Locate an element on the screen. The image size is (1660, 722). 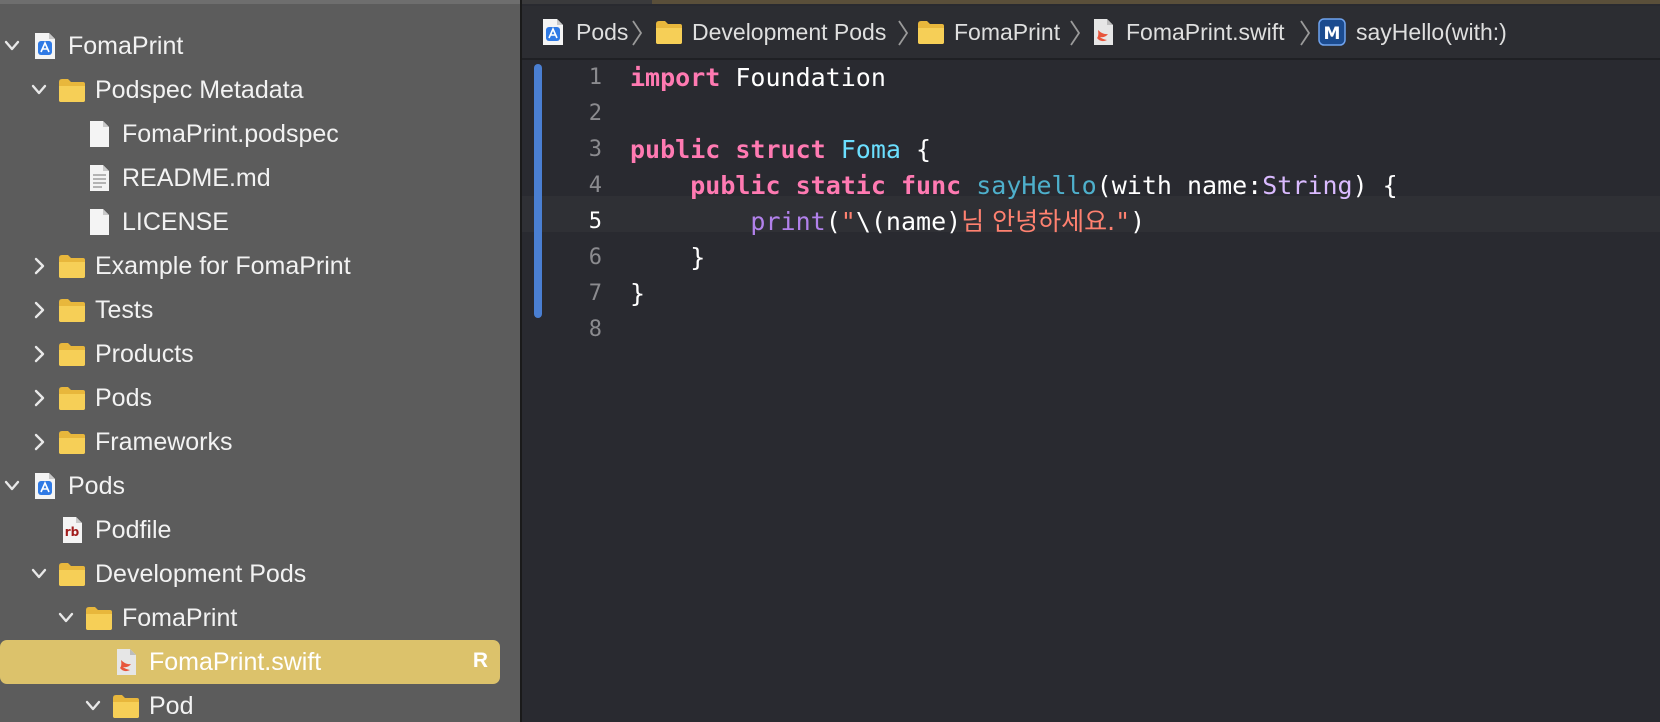
code-line: 5 print("\(name)님 안녕하세요.") is located at coordinates (1091, 222).